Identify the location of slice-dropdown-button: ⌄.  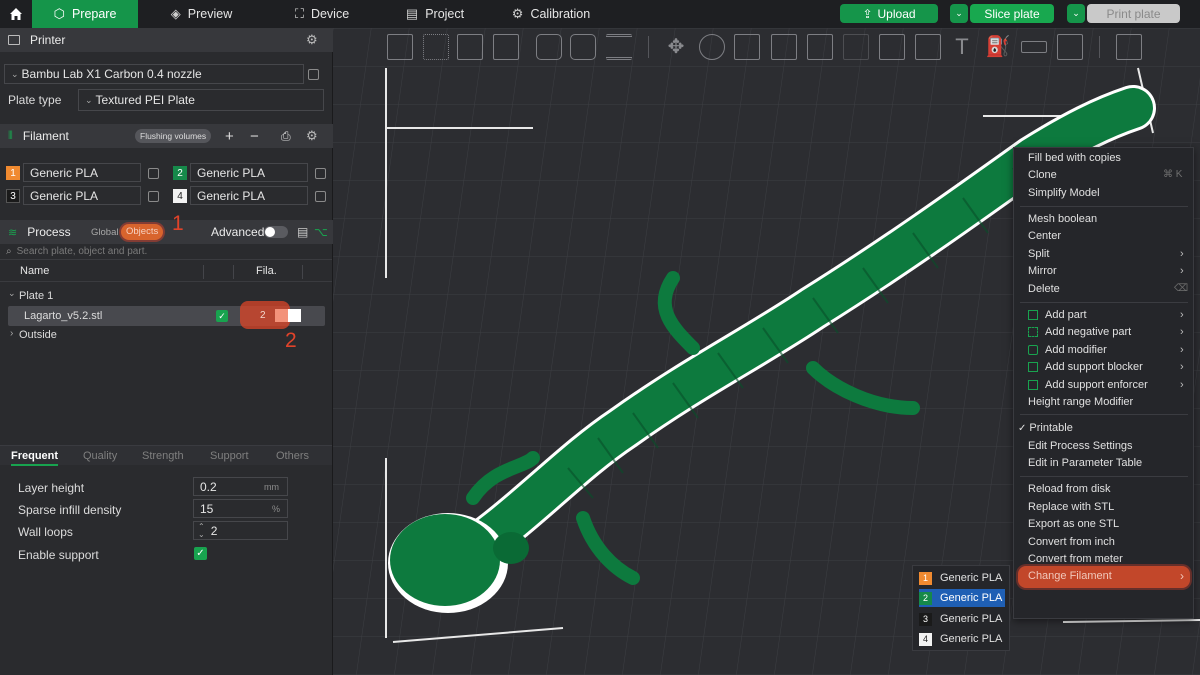
(959, 13).